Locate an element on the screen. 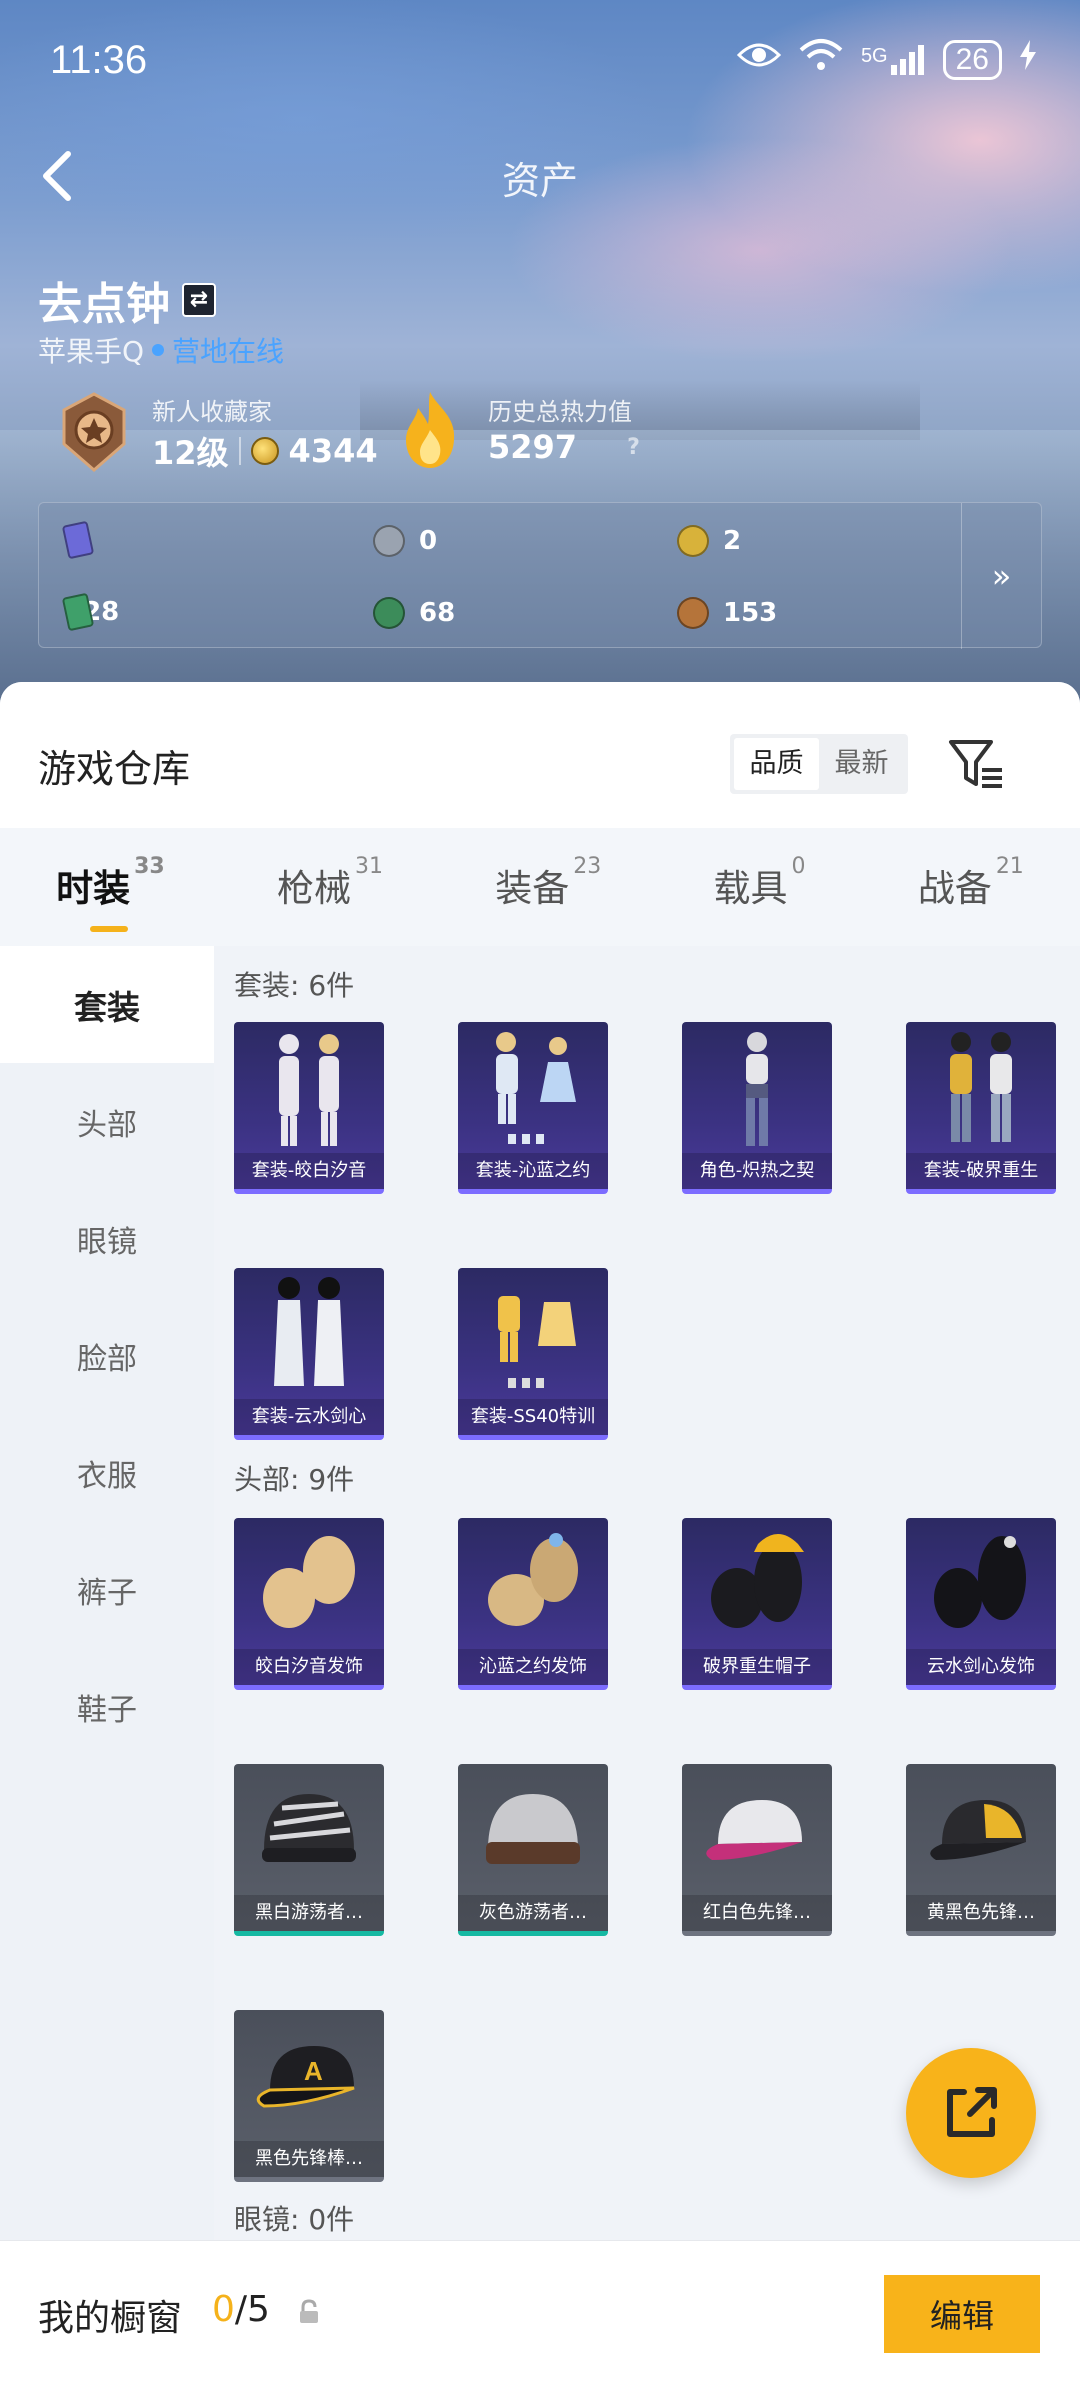 This screenshot has height=2381, width=1080. currency-item: 153 is located at coordinates (727, 613).